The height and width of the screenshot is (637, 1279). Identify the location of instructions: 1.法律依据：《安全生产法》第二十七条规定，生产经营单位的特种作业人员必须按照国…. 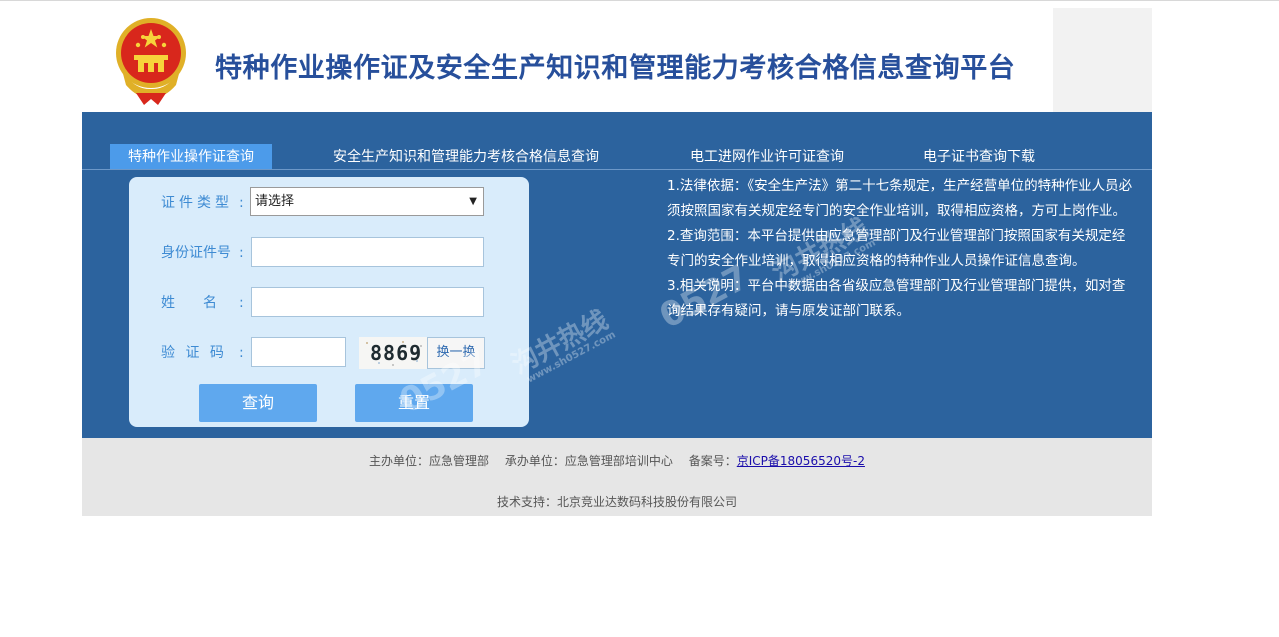
(902, 249).